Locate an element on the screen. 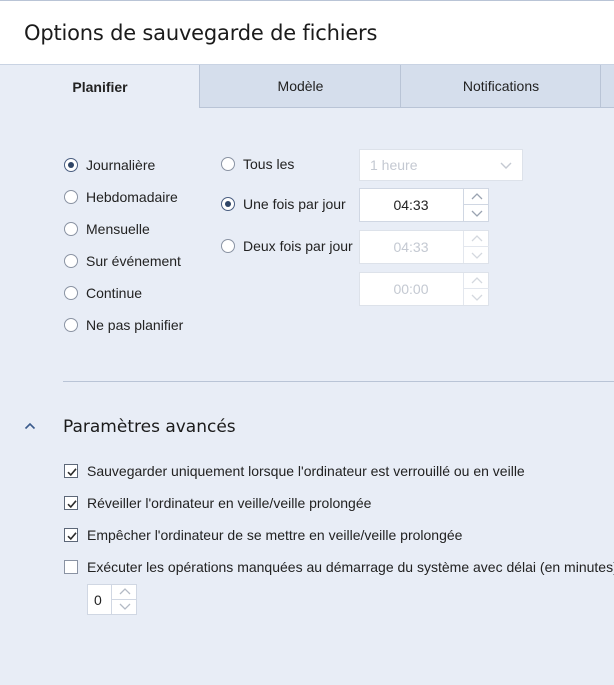  radio-hebdomadaire: Hebdomadaire is located at coordinates (121, 197).